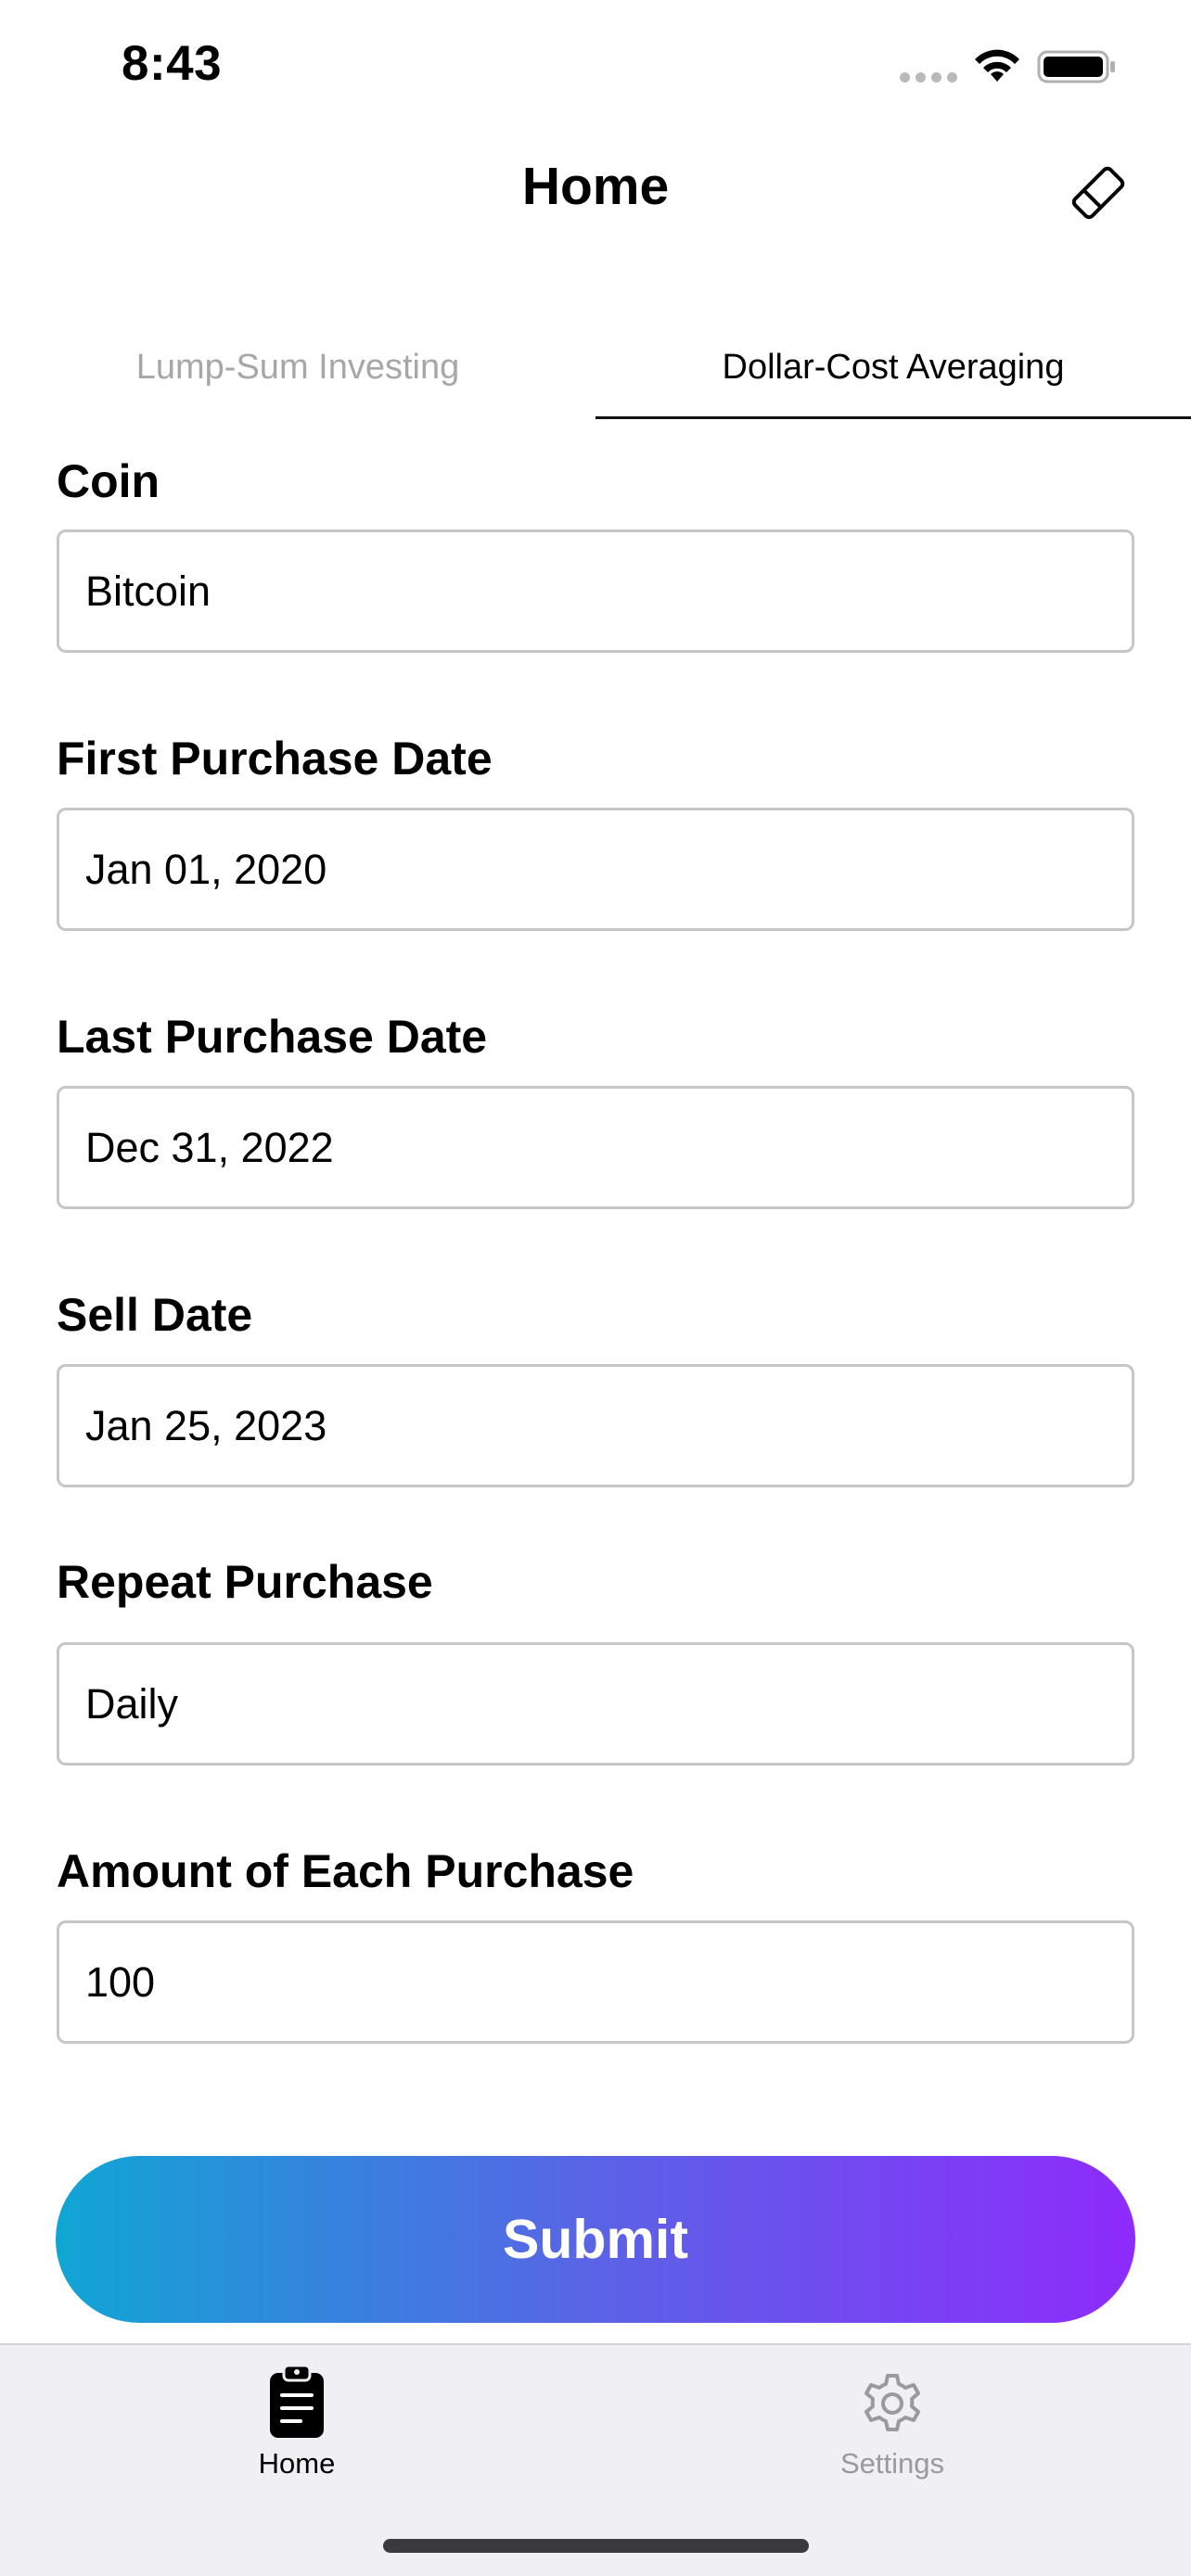 The height and width of the screenshot is (2576, 1191). What do you see at coordinates (595, 1147) in the screenshot?
I see `last-purchase-date-field` at bounding box center [595, 1147].